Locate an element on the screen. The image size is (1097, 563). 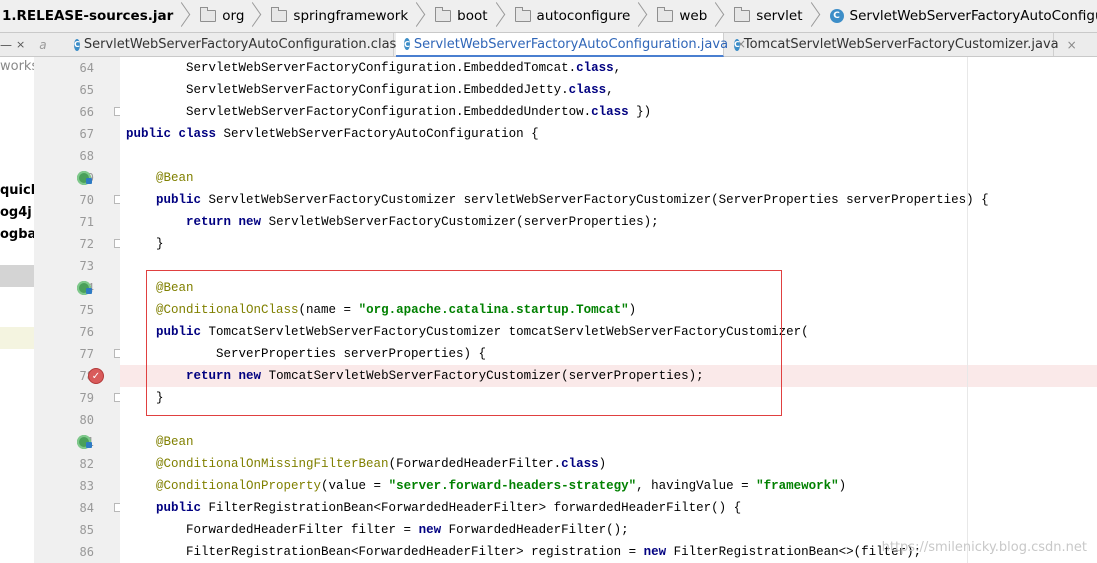
breadcrumb-item-jar: 1.RELEASE-sources.jar is located at coordinates (95, 16).